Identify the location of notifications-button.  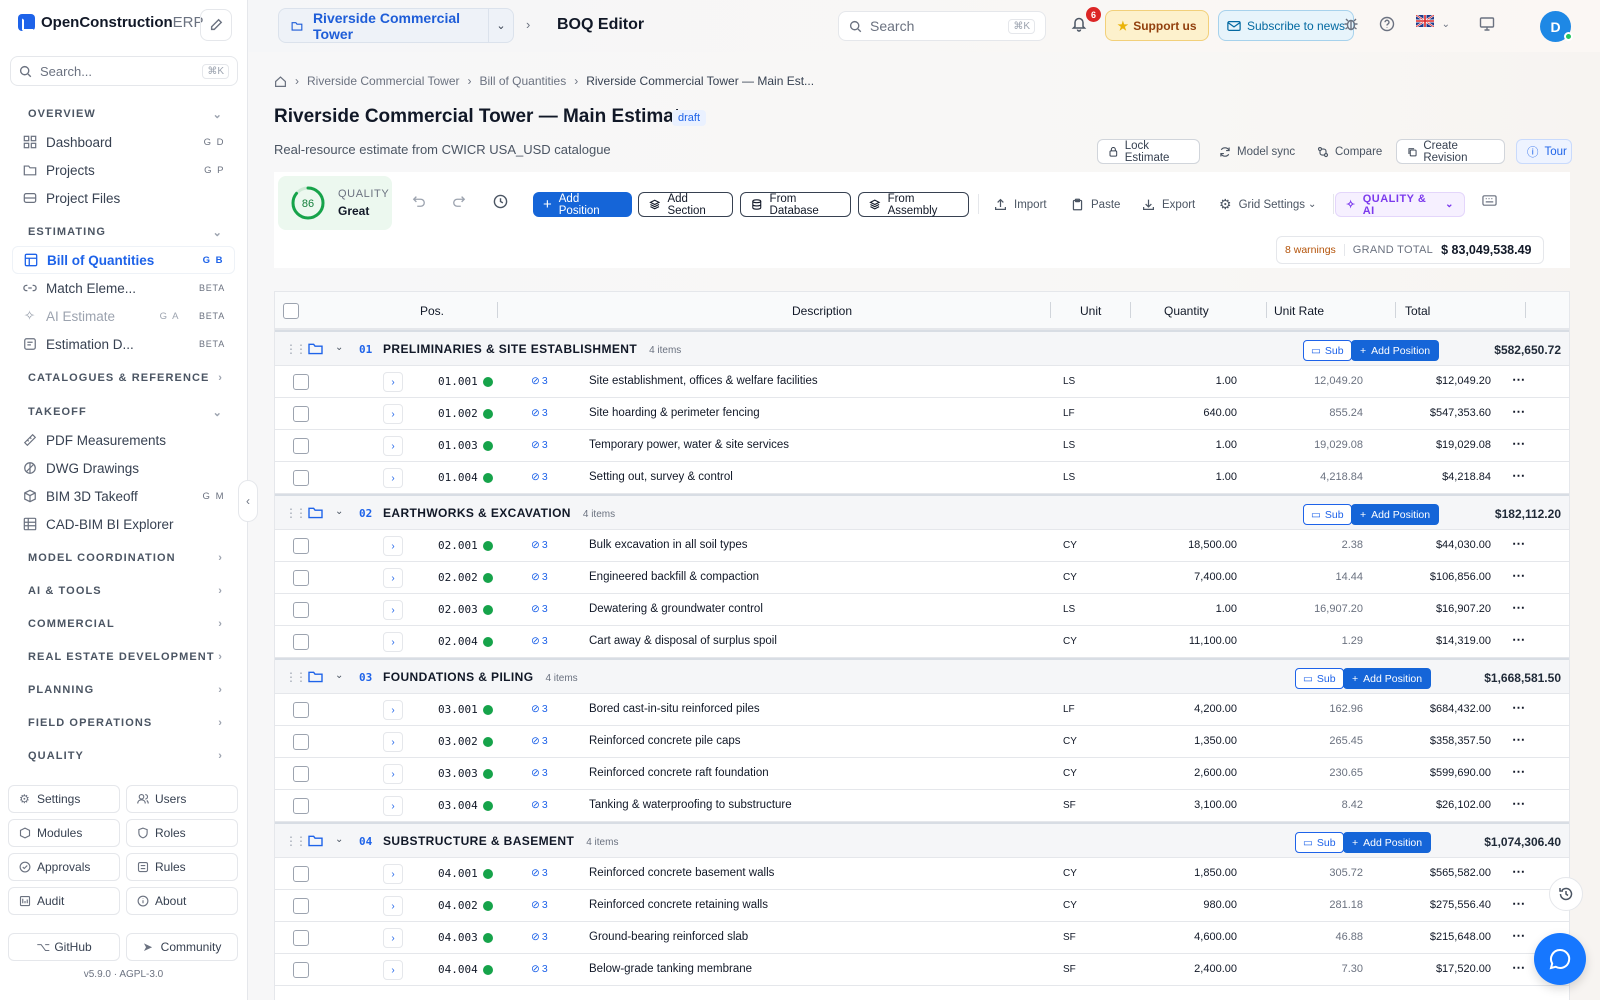
(1079, 25).